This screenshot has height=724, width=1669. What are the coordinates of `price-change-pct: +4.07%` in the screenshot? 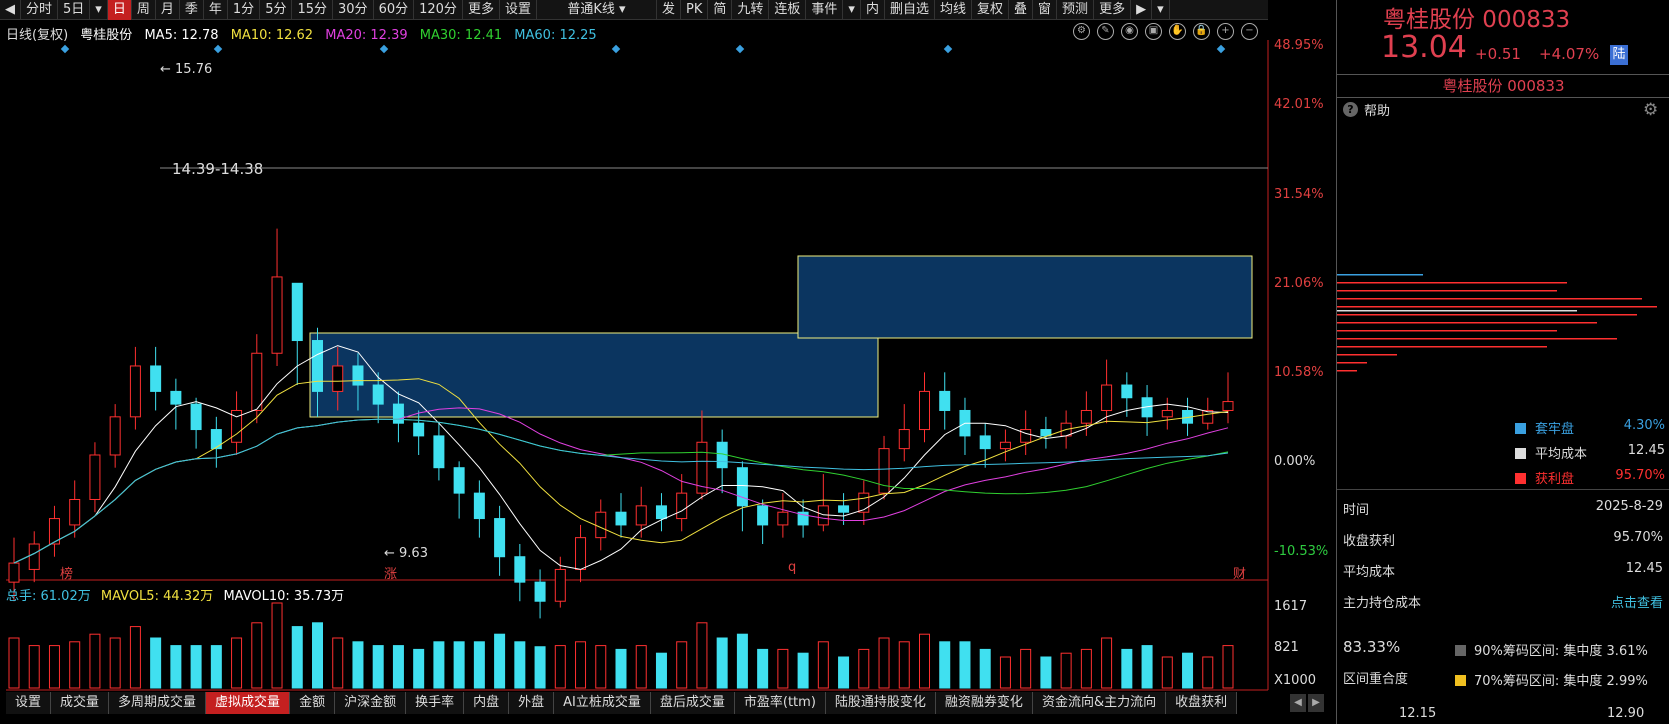 It's located at (1569, 54).